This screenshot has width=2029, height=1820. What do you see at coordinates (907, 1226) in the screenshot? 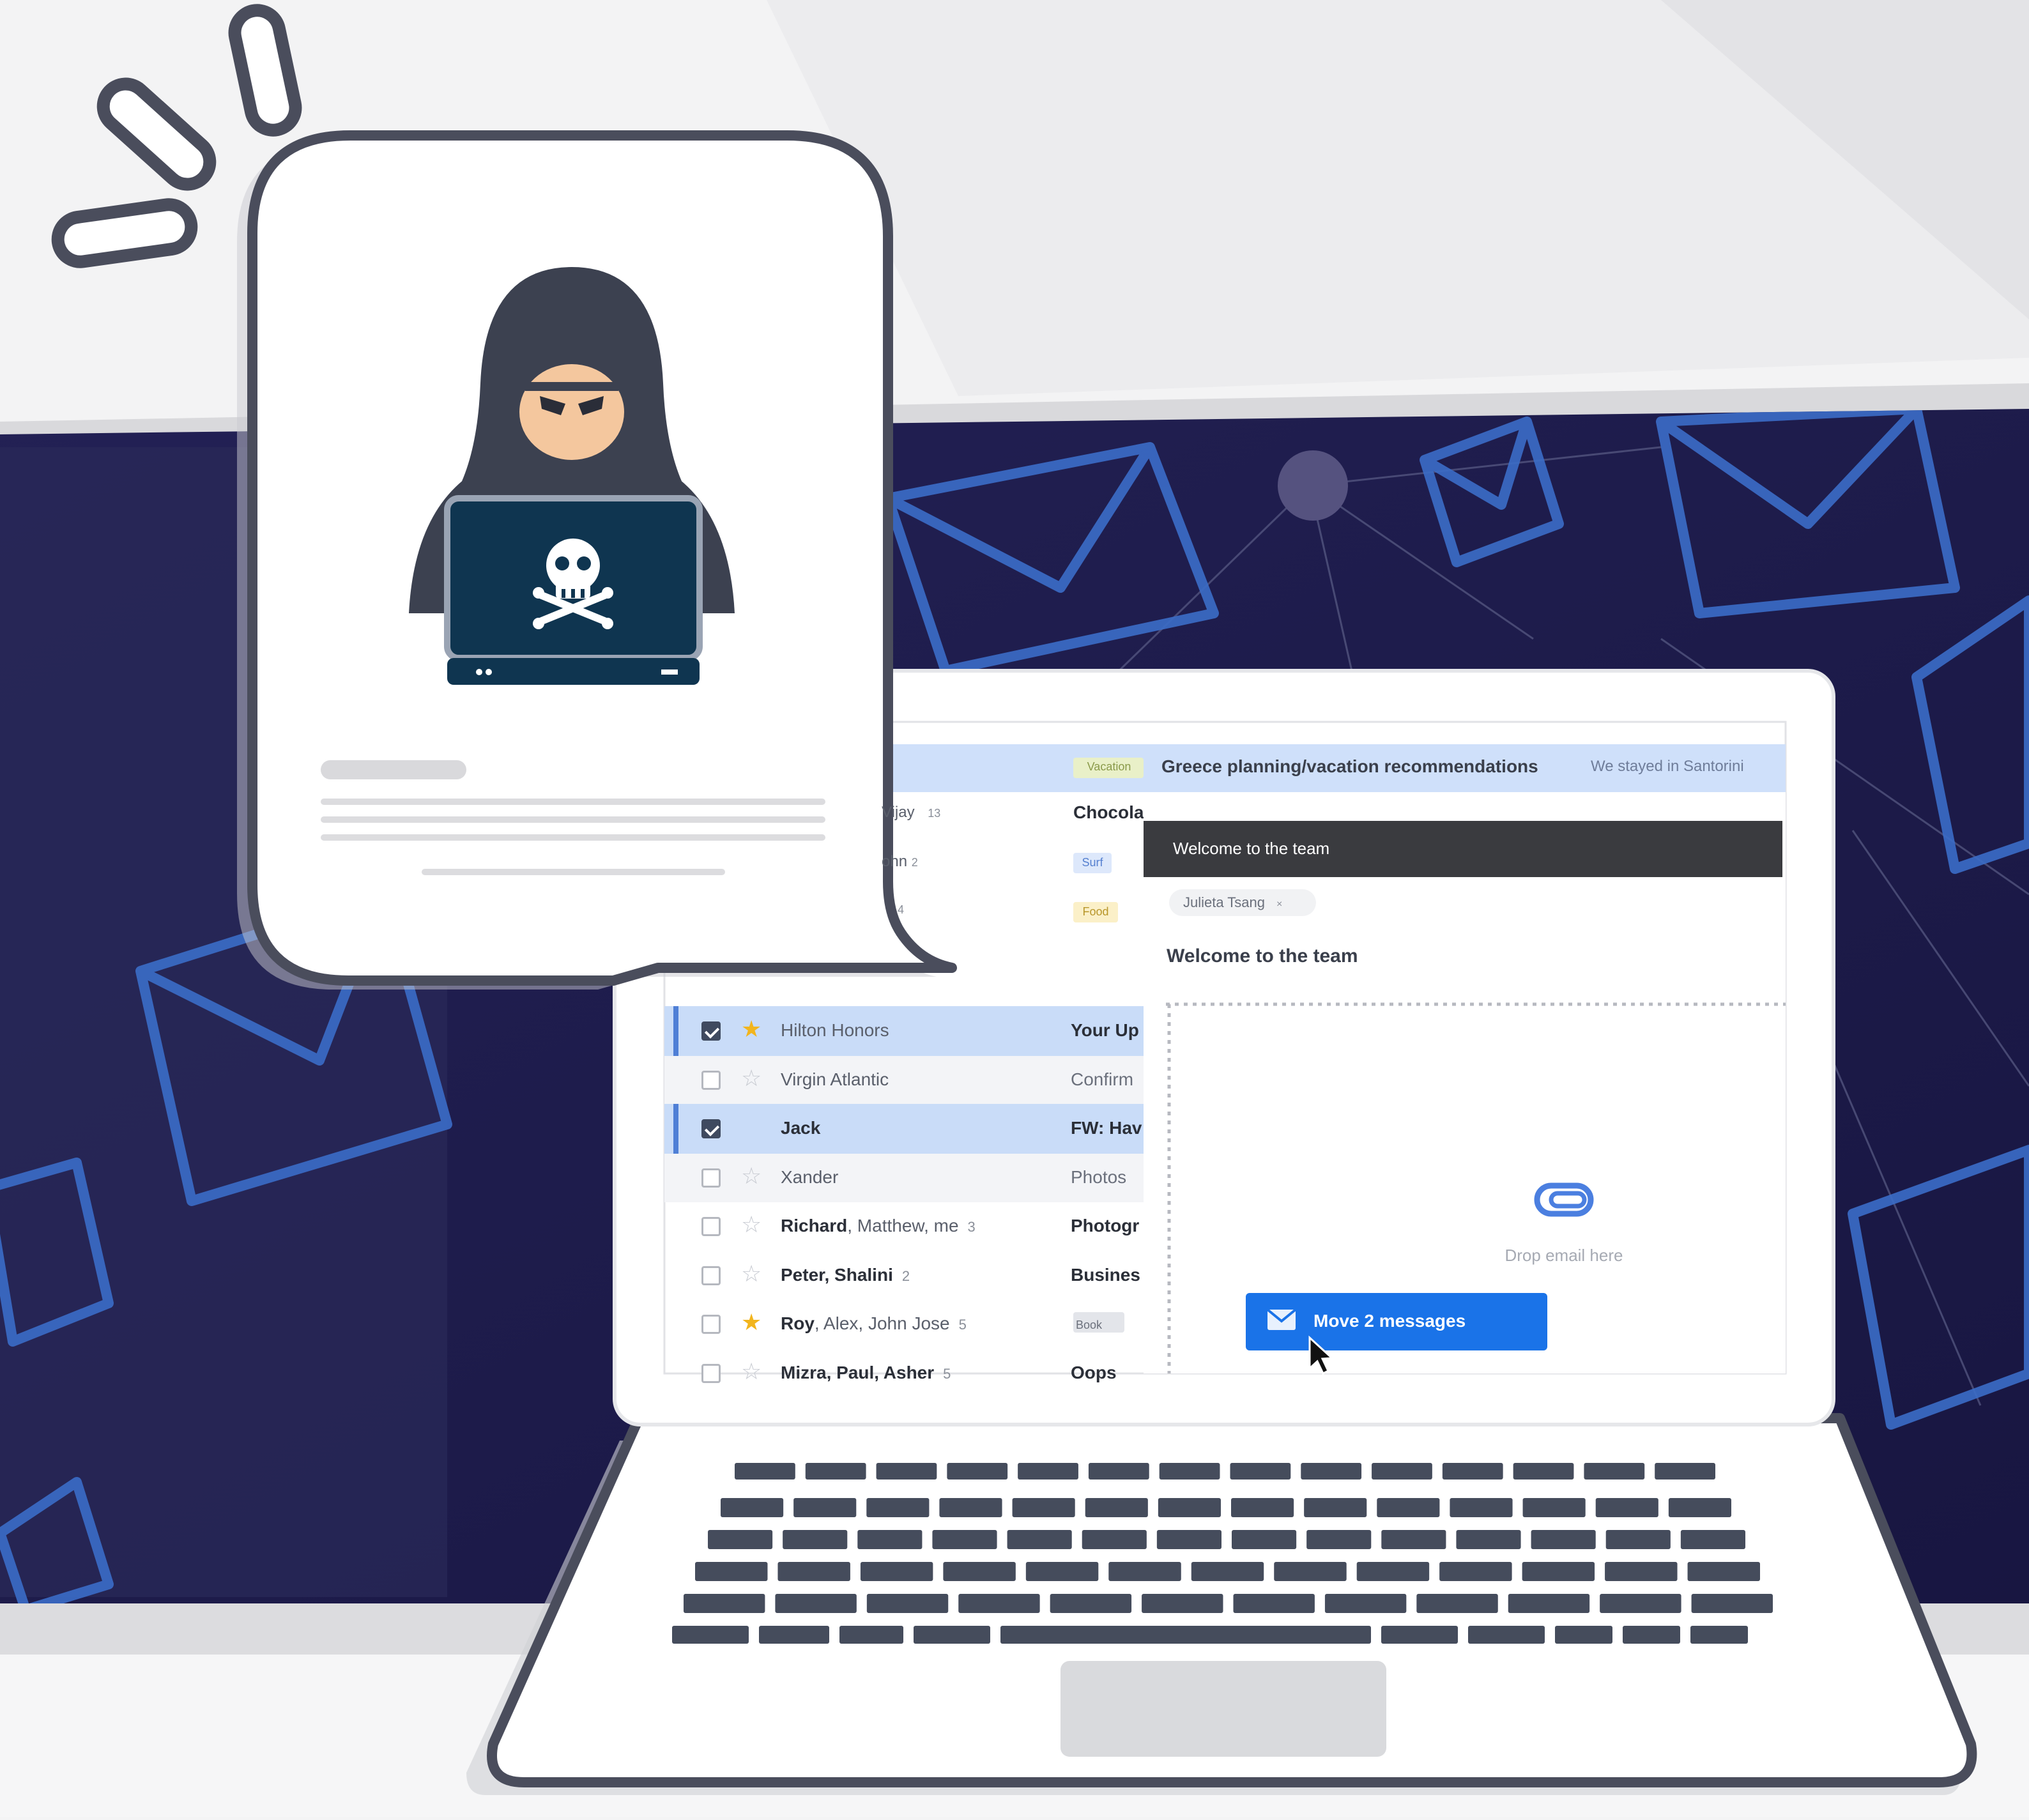
I see `email-row: ☆ Richard, Matthew, me 3 Photogr` at bounding box center [907, 1226].